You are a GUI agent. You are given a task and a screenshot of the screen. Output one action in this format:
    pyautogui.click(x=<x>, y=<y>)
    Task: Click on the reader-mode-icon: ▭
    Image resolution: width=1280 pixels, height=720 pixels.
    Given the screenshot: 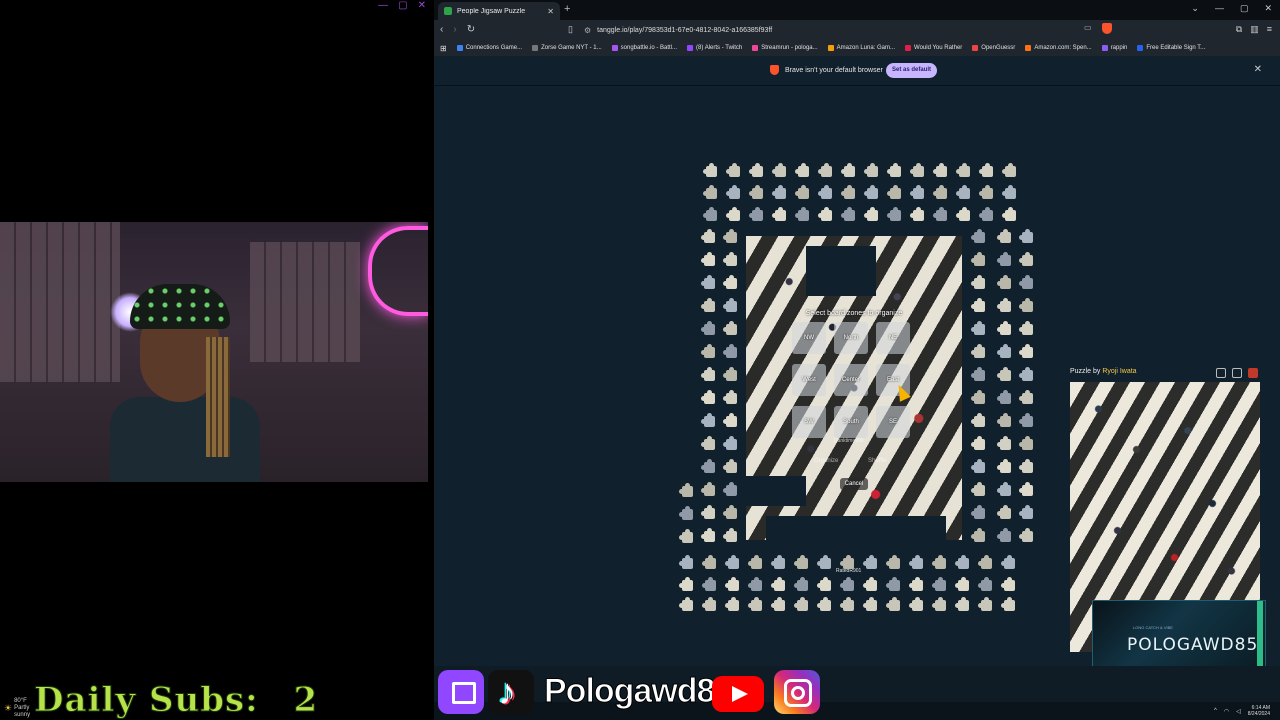 What is the action you would take?
    pyautogui.click(x=1088, y=28)
    